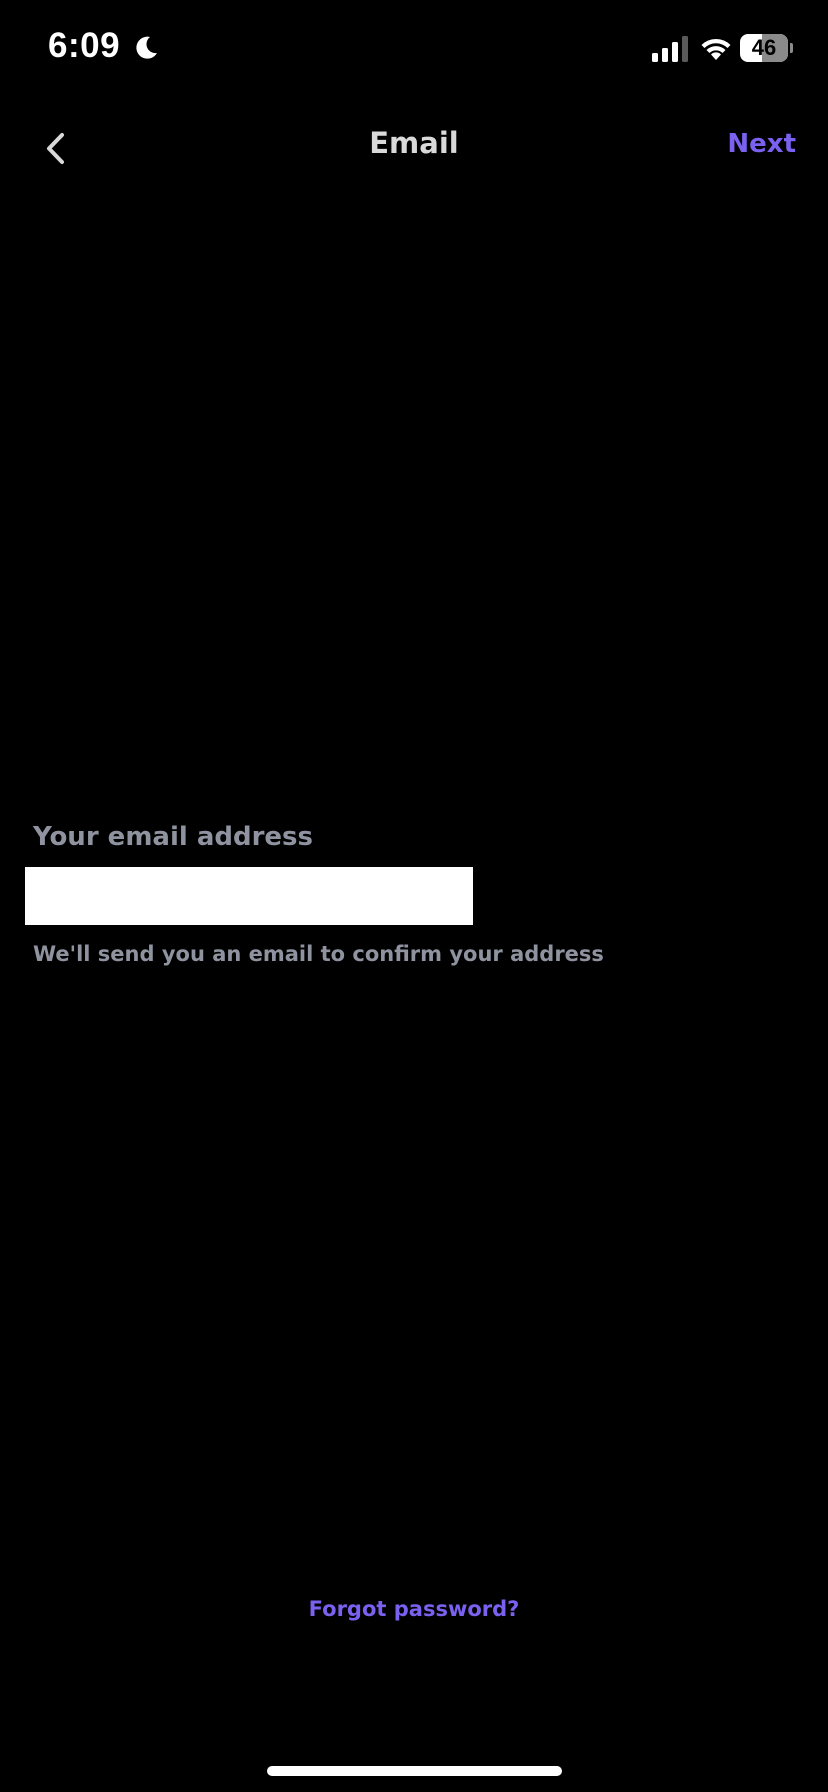  Describe the element at coordinates (249, 896) in the screenshot. I see `email-field` at that location.